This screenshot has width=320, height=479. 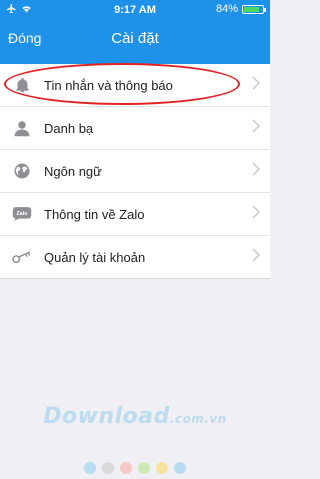 I want to click on settings-item-account: Quản lý tài khoản, so click(x=135, y=257).